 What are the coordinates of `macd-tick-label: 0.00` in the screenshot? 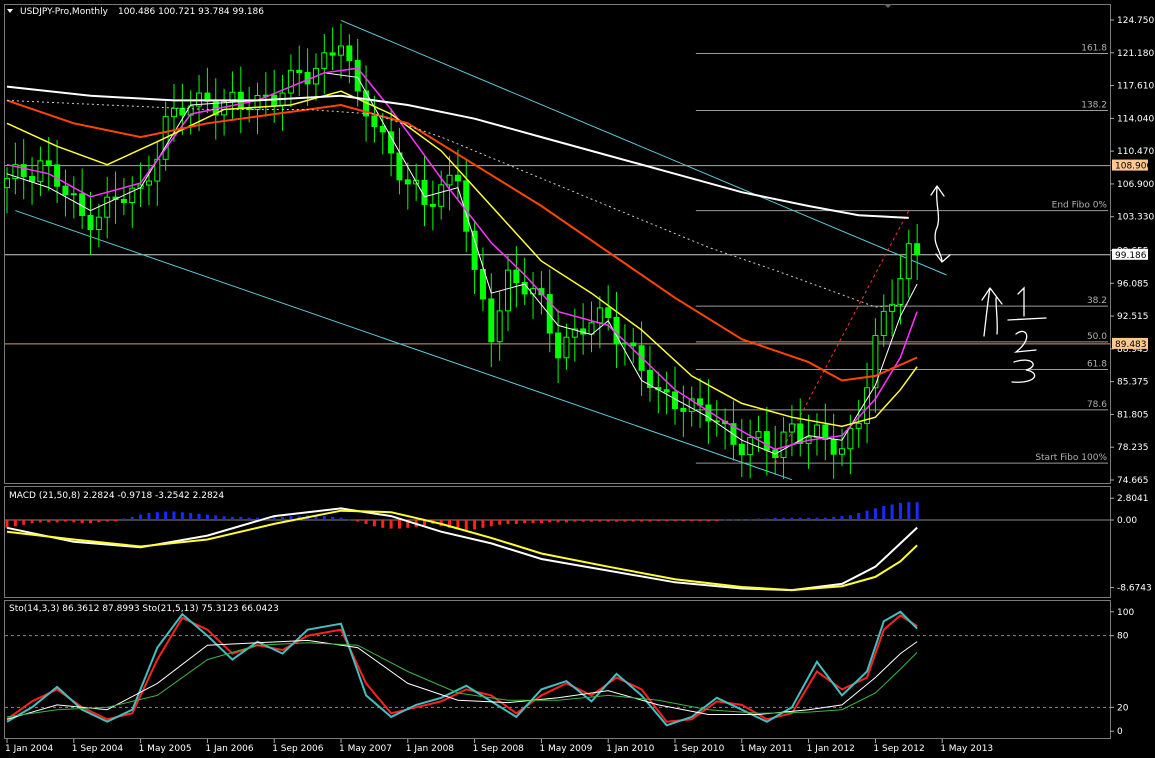 It's located at (1127, 521).